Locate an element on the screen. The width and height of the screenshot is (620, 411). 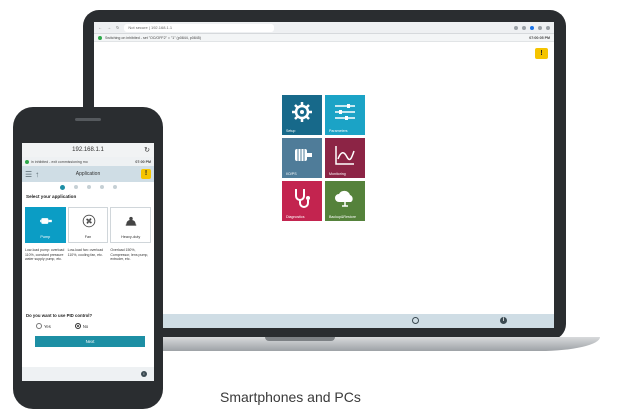
forward-icon: → is located at coordinates (109, 27).